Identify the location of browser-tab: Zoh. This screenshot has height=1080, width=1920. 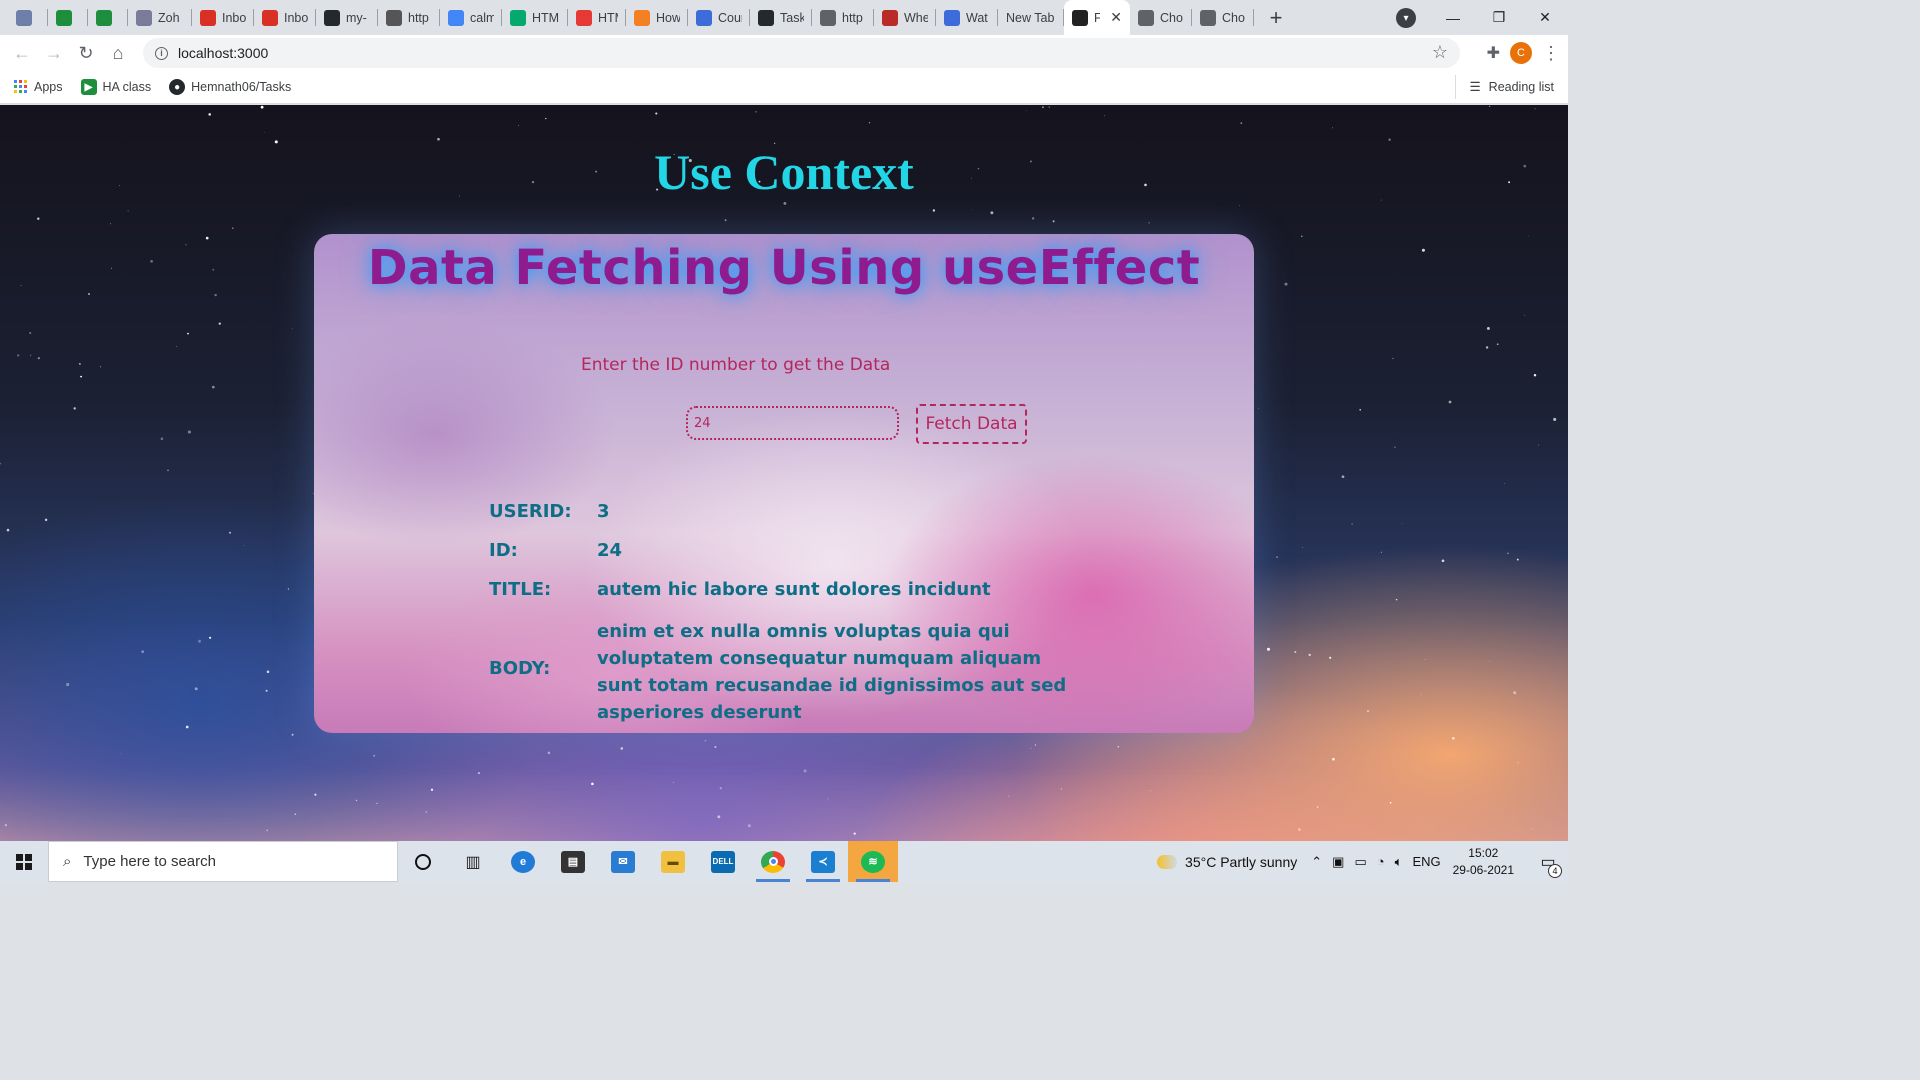
(160, 17).